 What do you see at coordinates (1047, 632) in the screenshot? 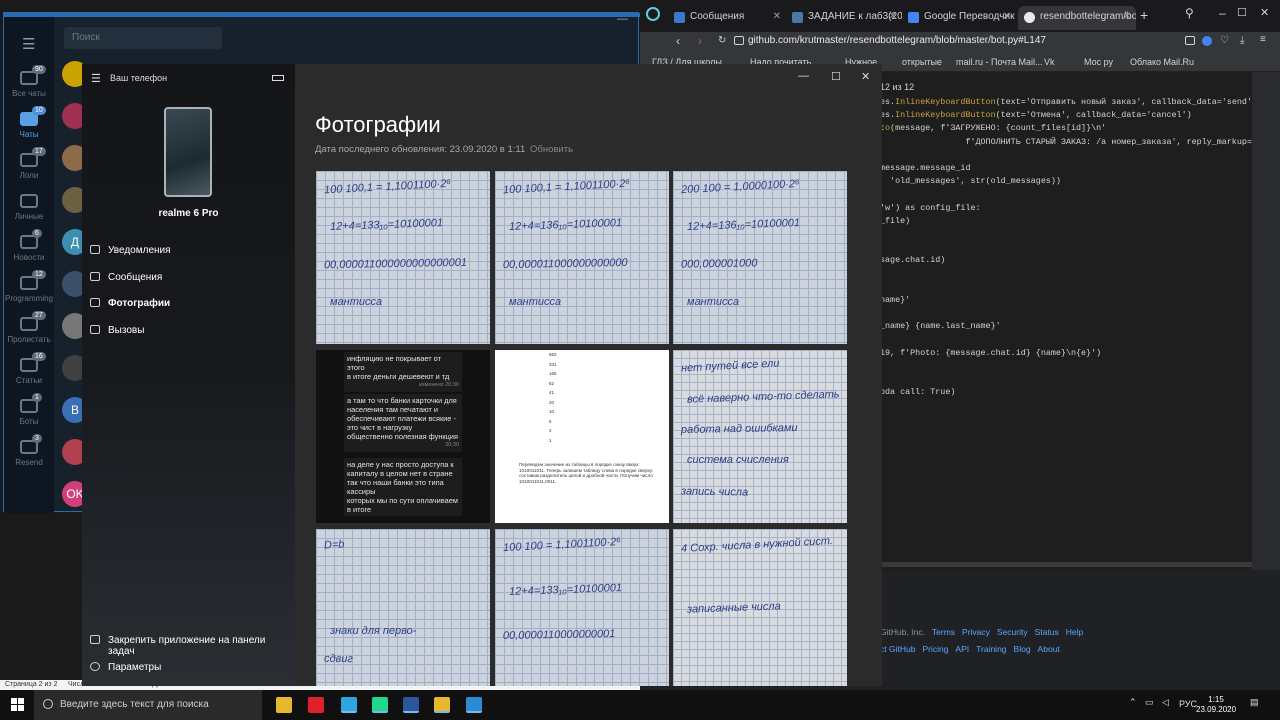
I see `footer-link: Status` at bounding box center [1047, 632].